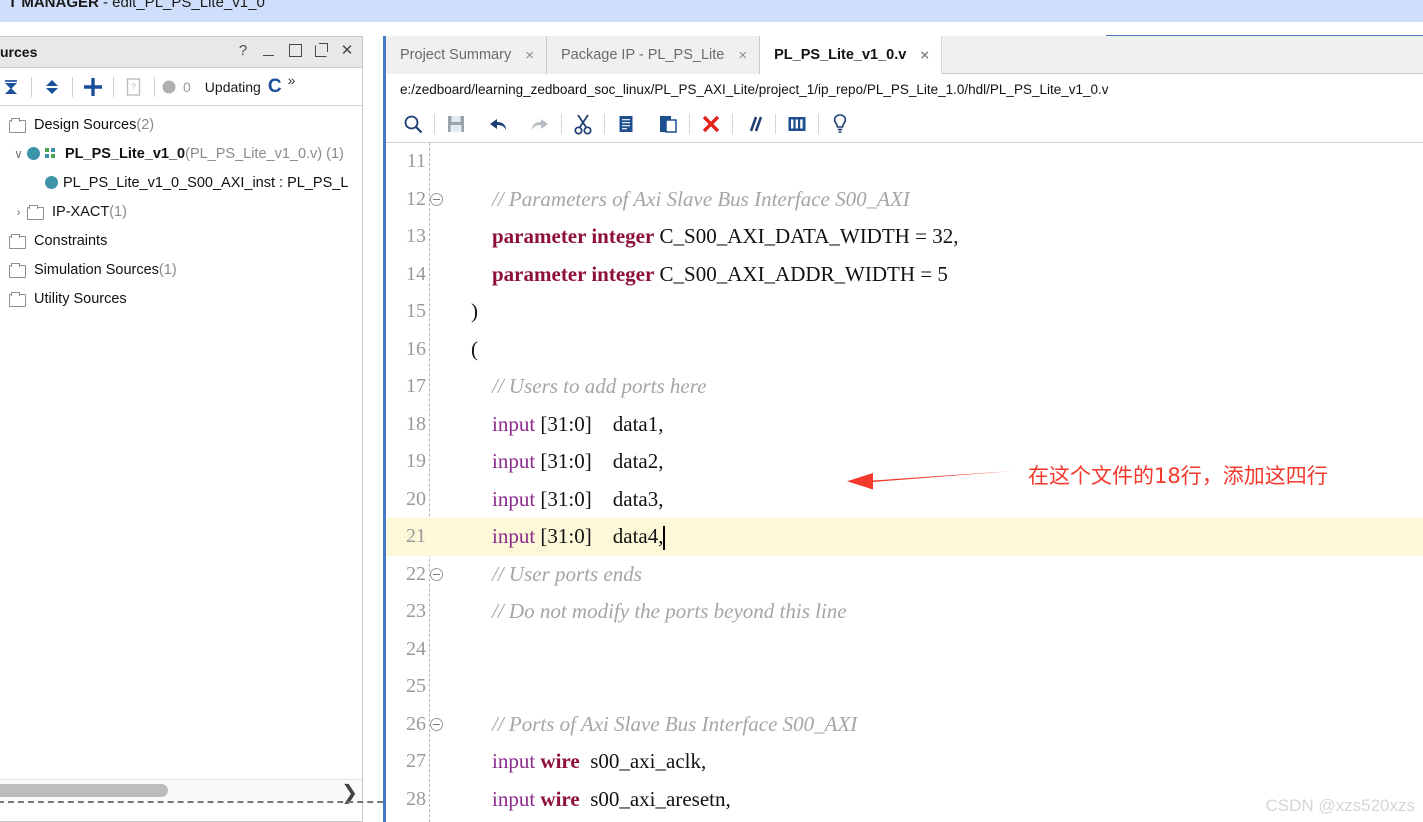 The width and height of the screenshot is (1423, 822). I want to click on code-line: 24, so click(904, 650).